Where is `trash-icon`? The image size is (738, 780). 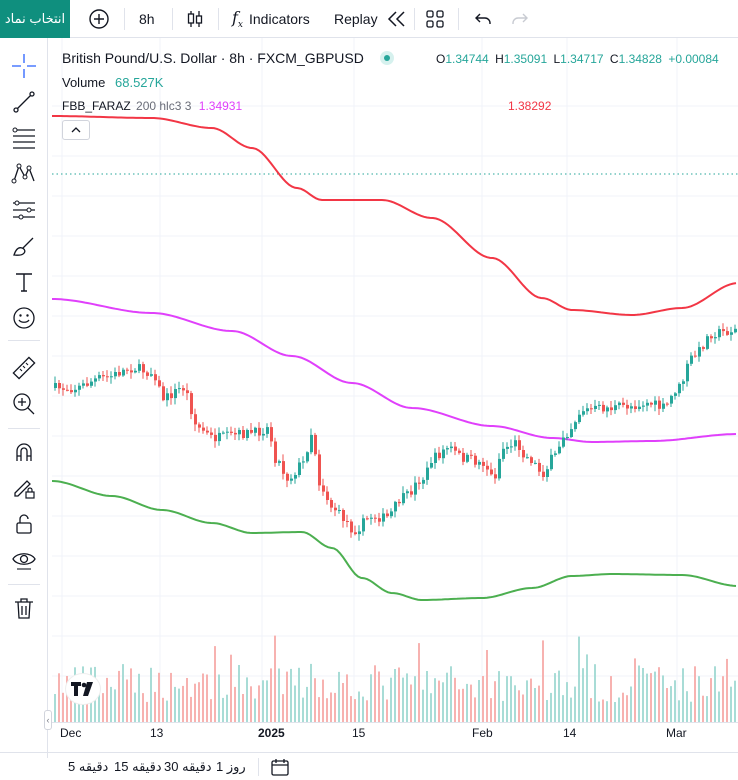 trash-icon is located at coordinates (24, 608).